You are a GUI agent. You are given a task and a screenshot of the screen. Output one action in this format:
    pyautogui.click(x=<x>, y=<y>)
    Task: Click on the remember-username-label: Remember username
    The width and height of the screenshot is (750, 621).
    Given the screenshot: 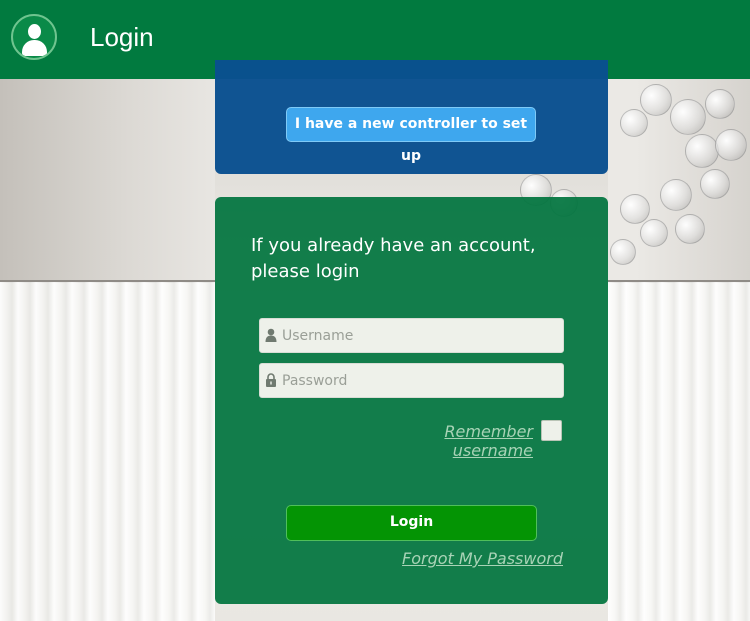 What is the action you would take?
    pyautogui.click(x=456, y=441)
    